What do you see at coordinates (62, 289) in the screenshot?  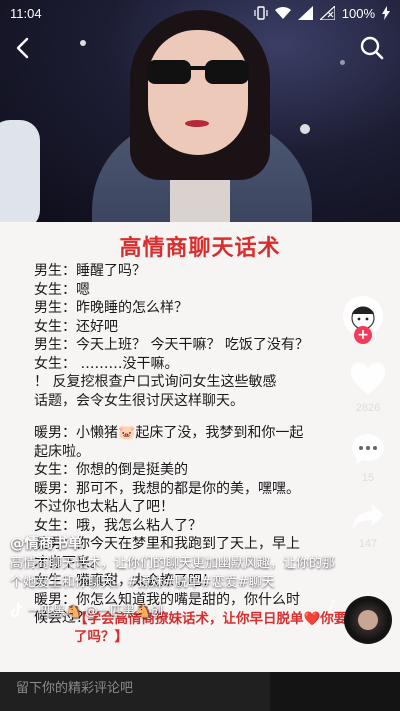 I see `script-line: 女生：嗯` at bounding box center [62, 289].